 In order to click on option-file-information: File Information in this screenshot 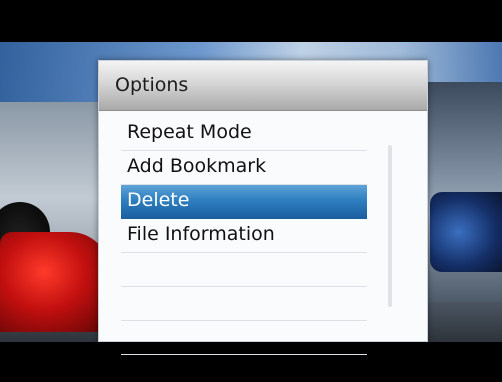, I will do `click(244, 236)`.